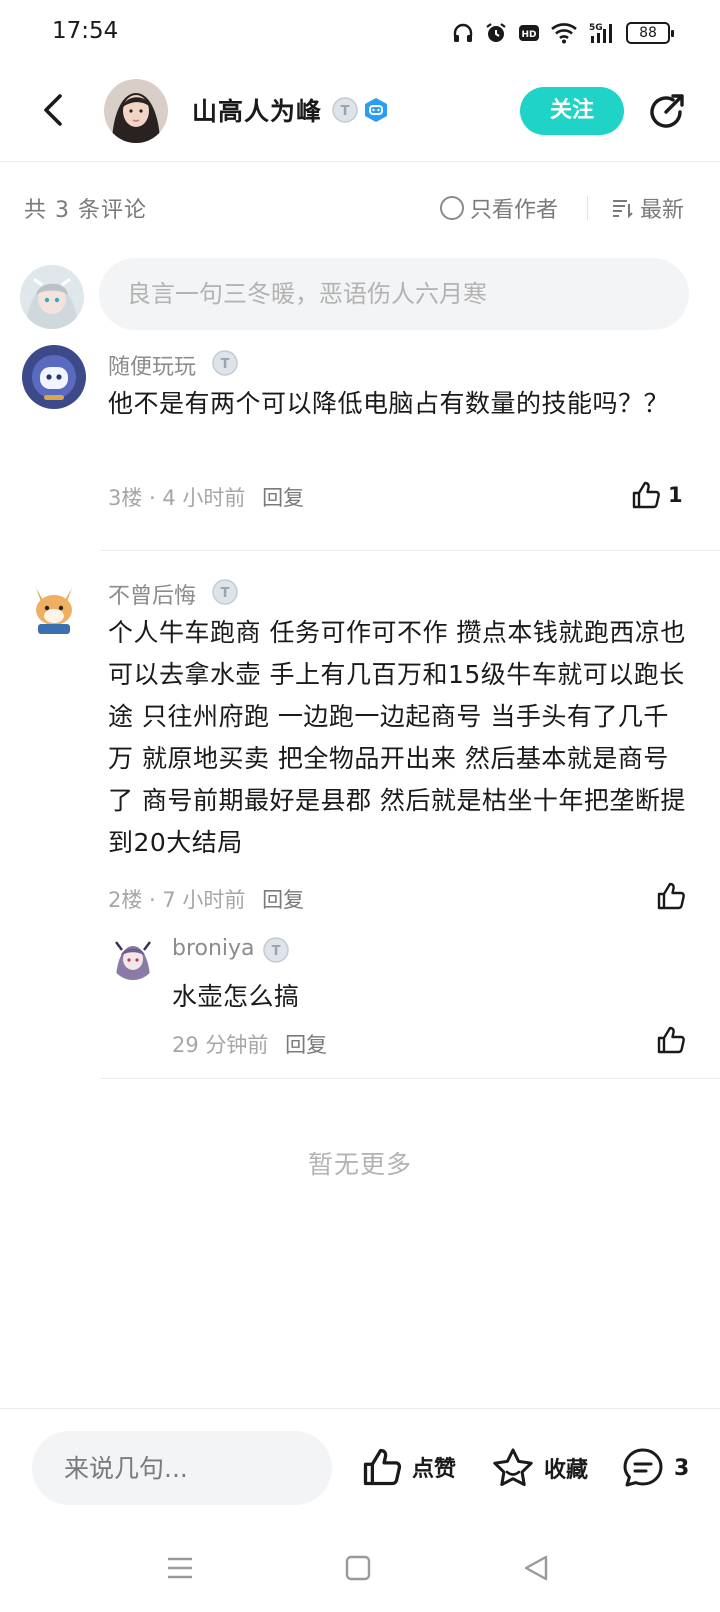 The height and width of the screenshot is (1612, 720). I want to click on author-name: 山高人为峰, so click(257, 110).